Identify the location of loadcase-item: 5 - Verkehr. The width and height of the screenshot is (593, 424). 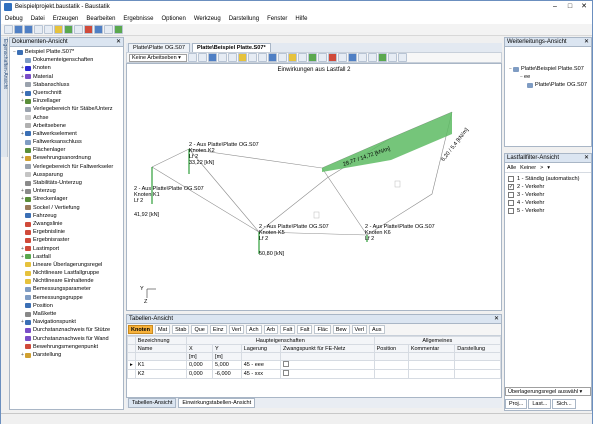
(548, 211).